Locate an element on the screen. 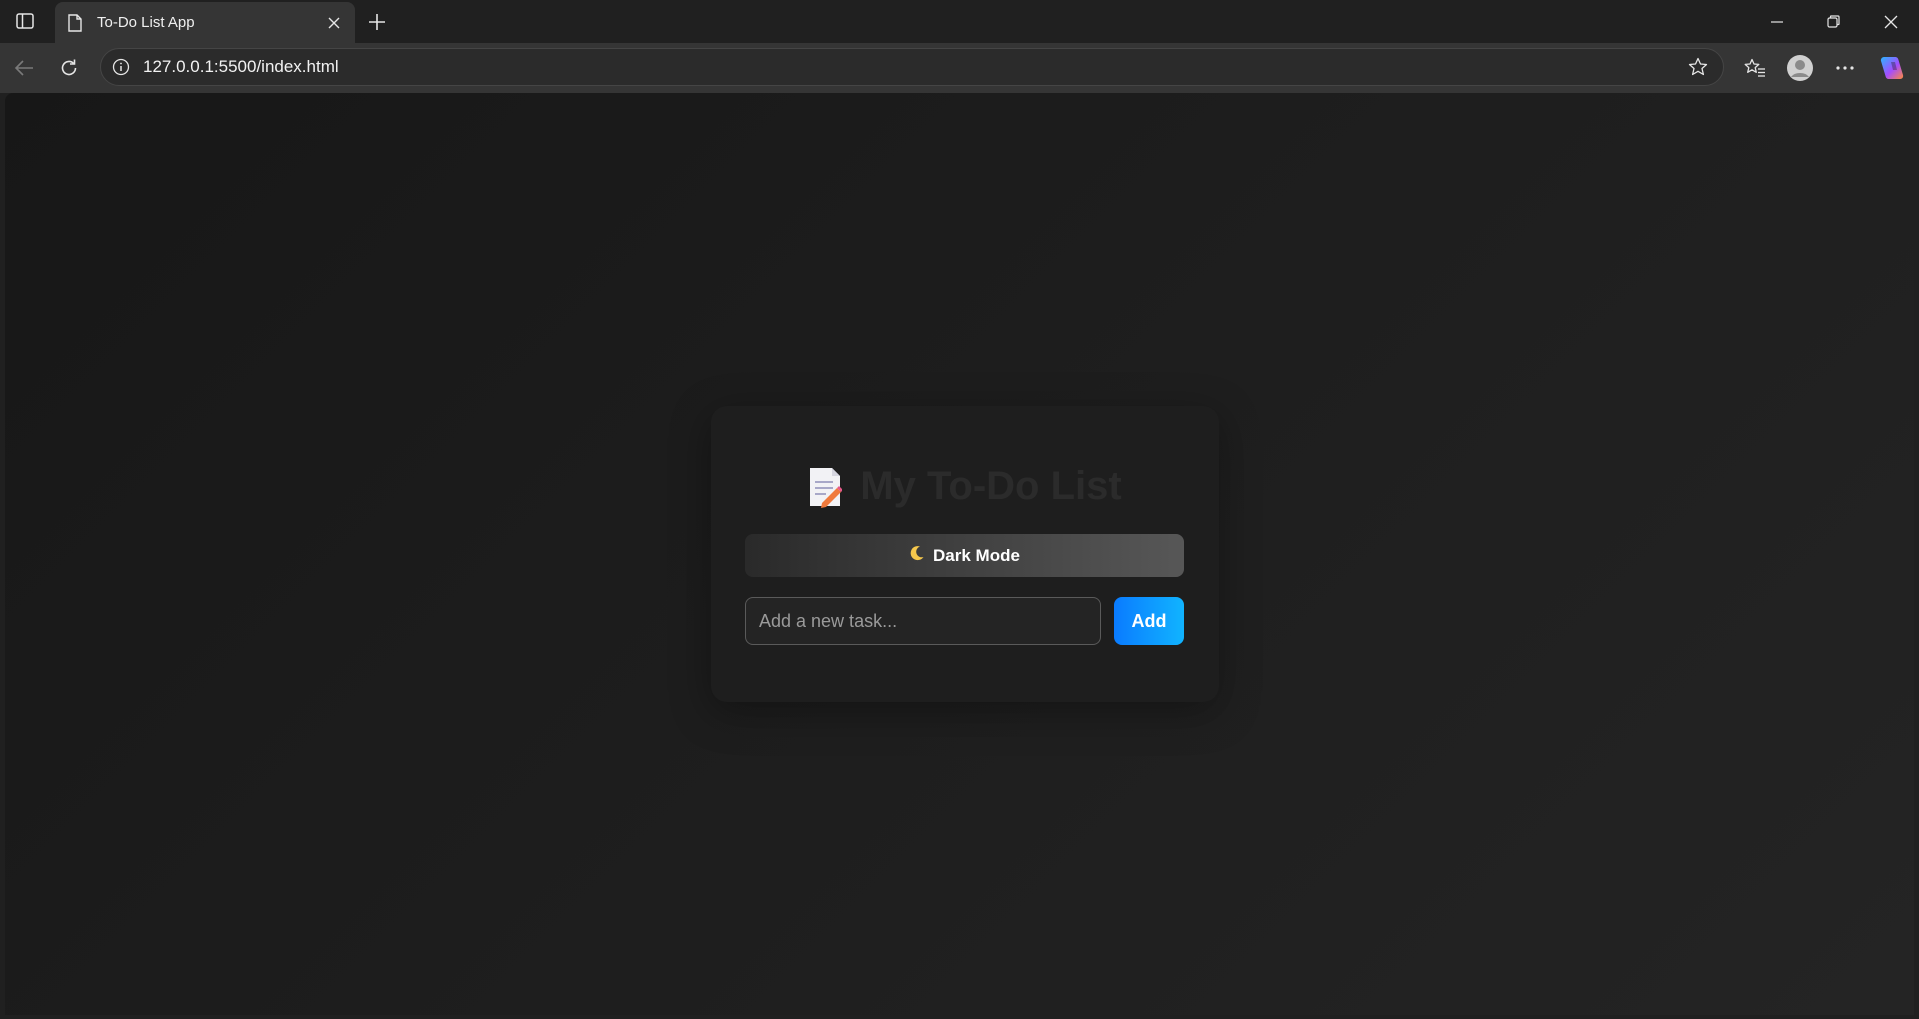  todo-card: My To-Do List Dark Mode Add is located at coordinates (965, 554).